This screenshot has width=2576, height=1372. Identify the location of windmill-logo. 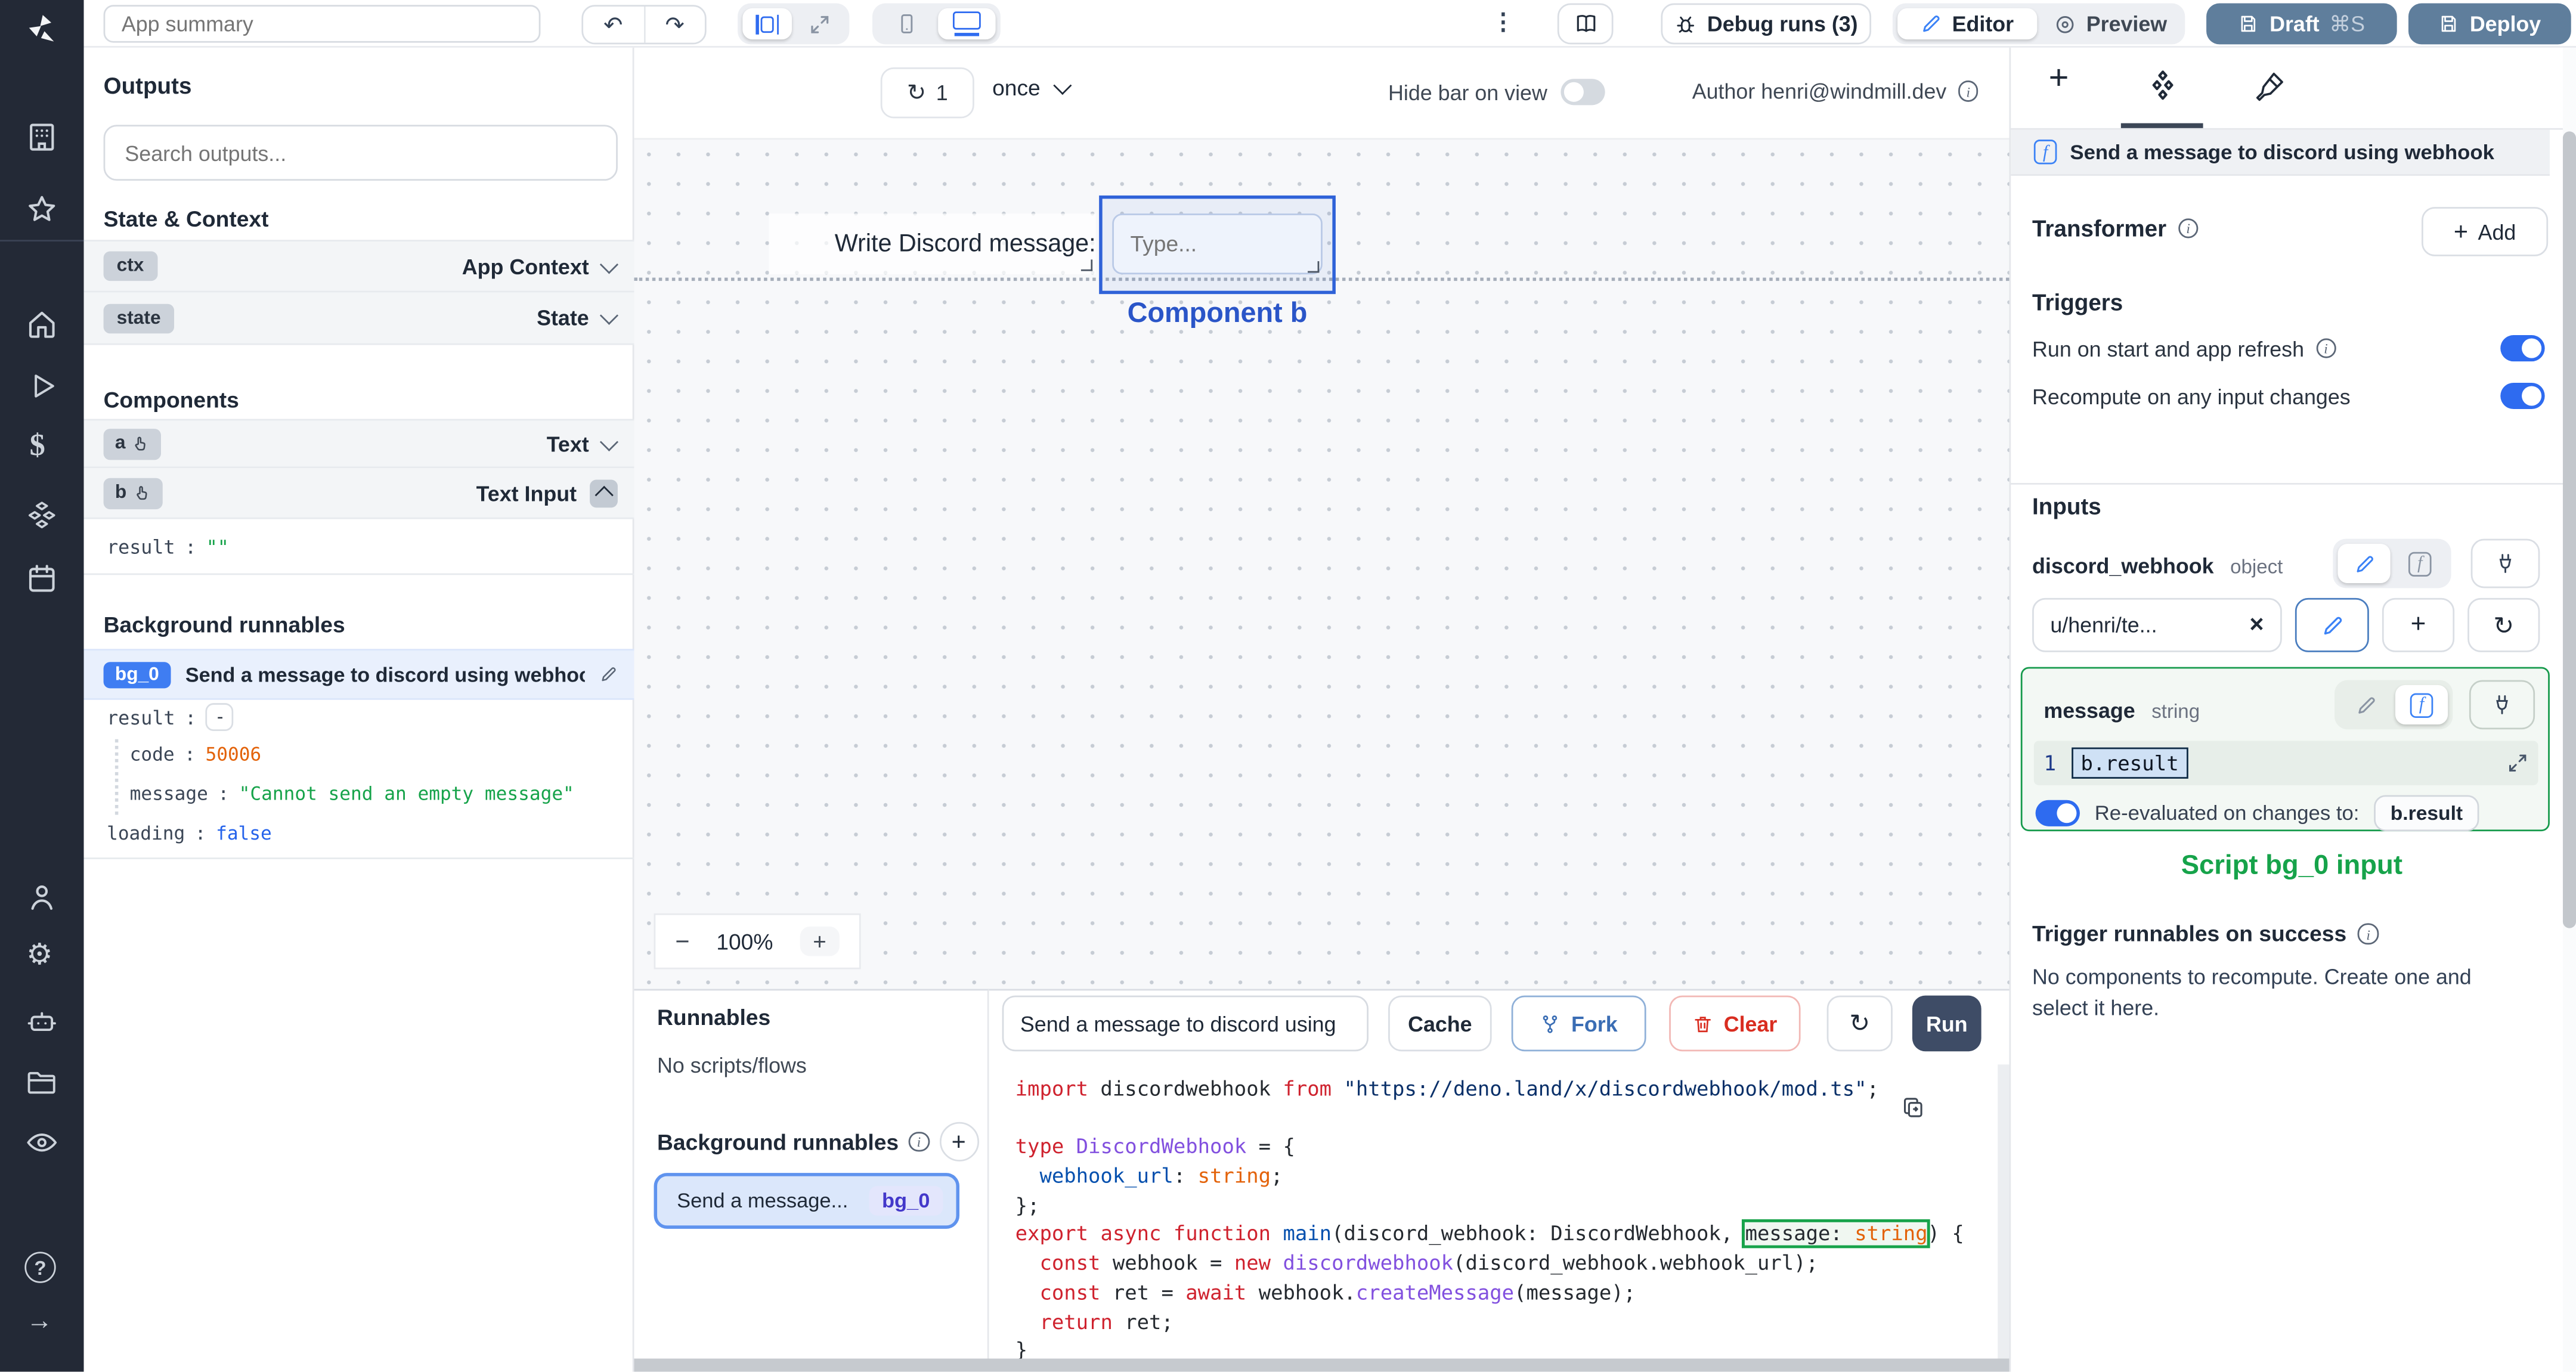
(42, 30).